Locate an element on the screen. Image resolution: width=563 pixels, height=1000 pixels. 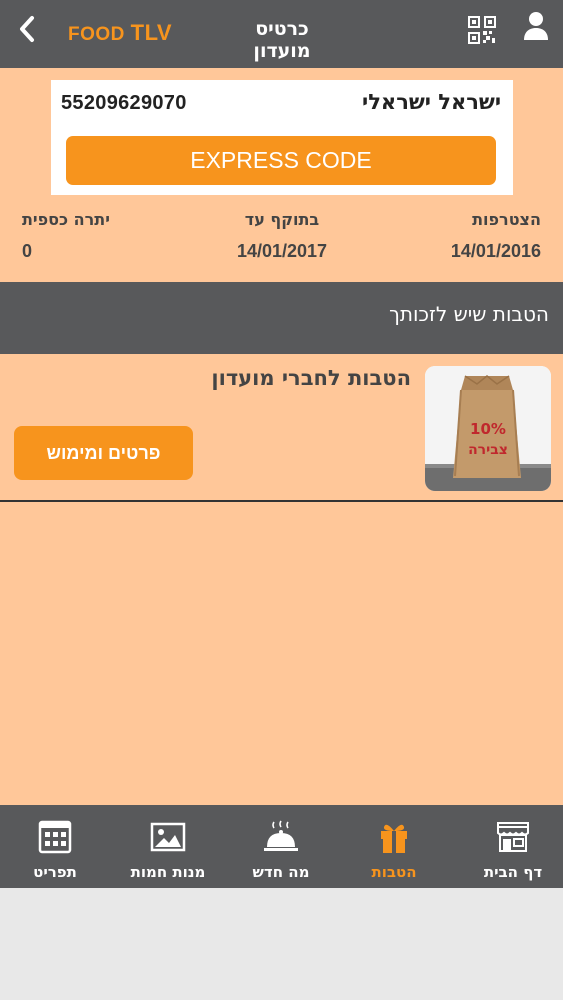
user-profile-button is located at coordinates (536, 27).